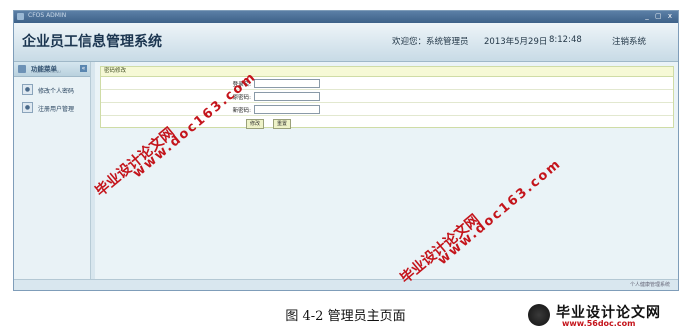 This screenshot has width=691, height=334. Describe the element at coordinates (52, 170) in the screenshot. I see `sidebar: 功能菜单 FUNCTION MENU « ● 修改个人密码 ● 注册用户管理` at that location.